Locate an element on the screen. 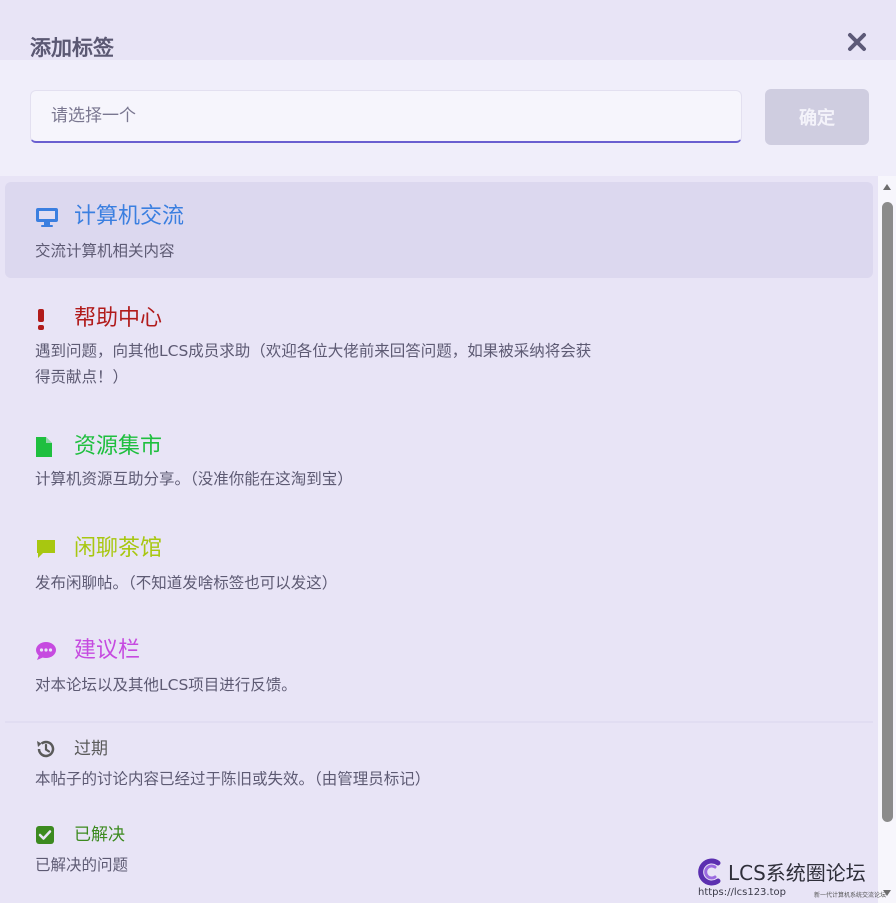 The width and height of the screenshot is (896, 903). check-square-icon is located at coordinates (47, 835).